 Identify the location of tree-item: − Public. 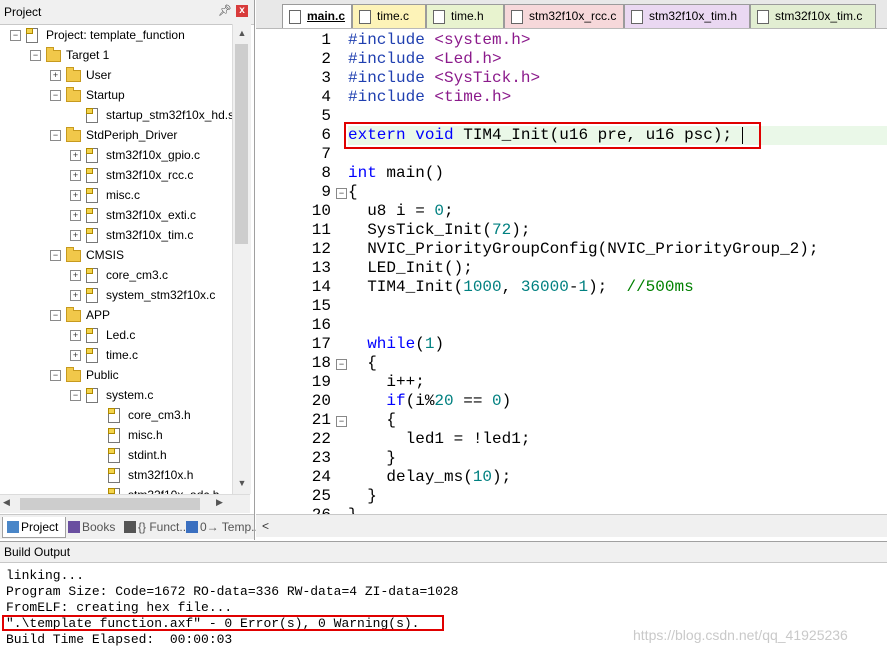
(116, 375).